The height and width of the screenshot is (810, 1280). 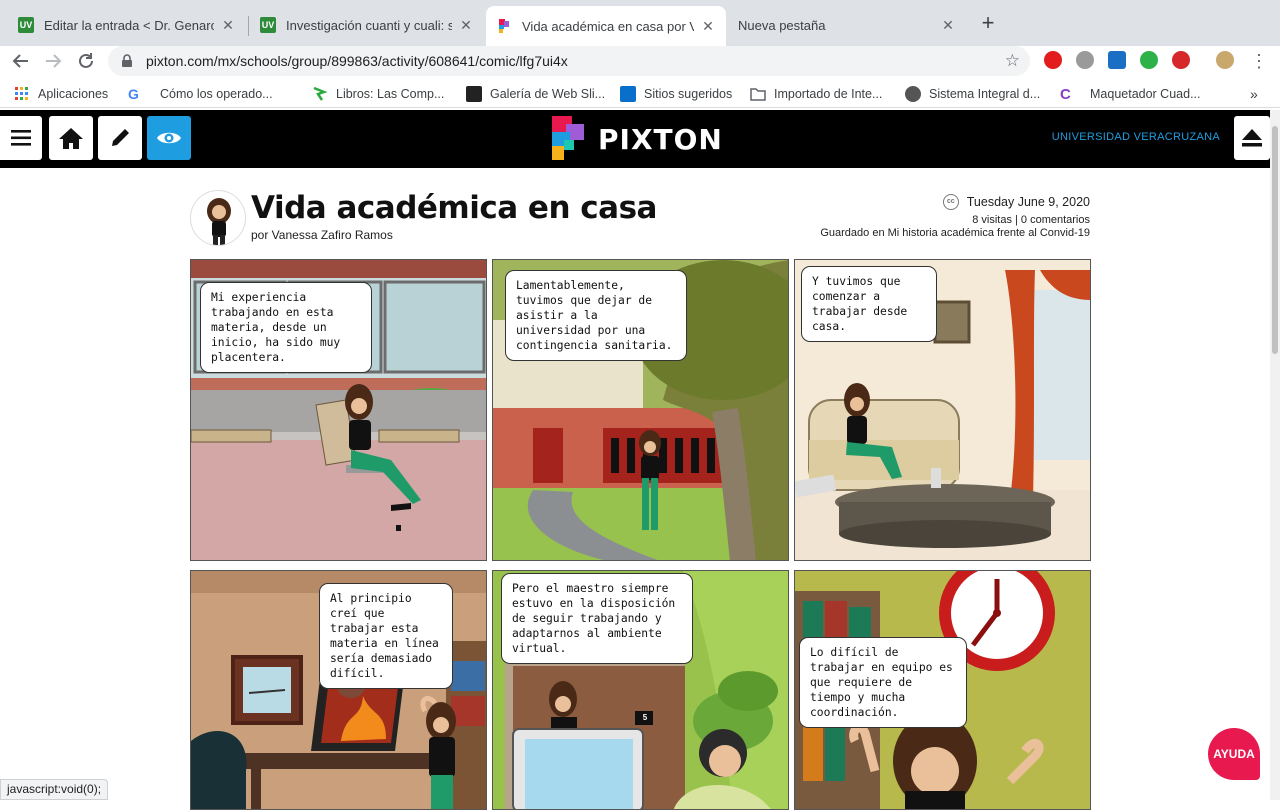 What do you see at coordinates (847, 25) in the screenshot?
I see `browser-tab-4: Nueva pestaña ✕` at bounding box center [847, 25].